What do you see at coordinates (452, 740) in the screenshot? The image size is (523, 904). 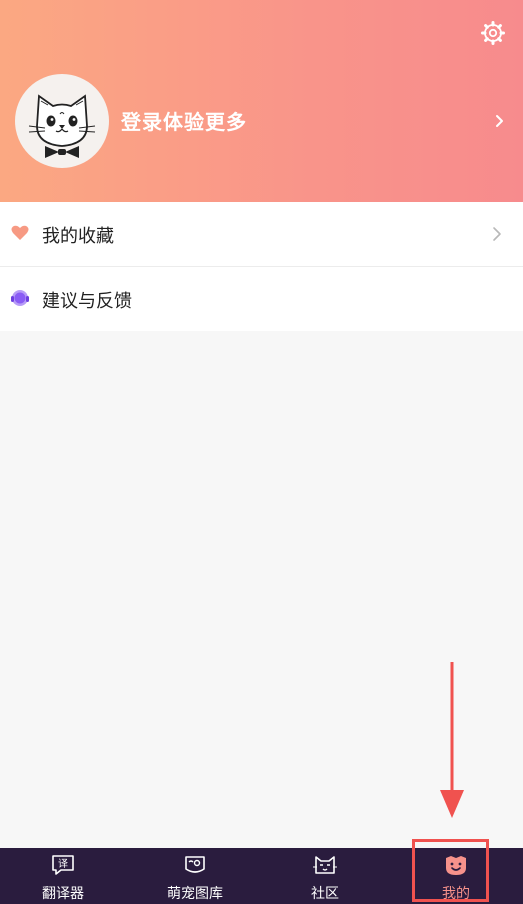 I see `arrow-down-annotation` at bounding box center [452, 740].